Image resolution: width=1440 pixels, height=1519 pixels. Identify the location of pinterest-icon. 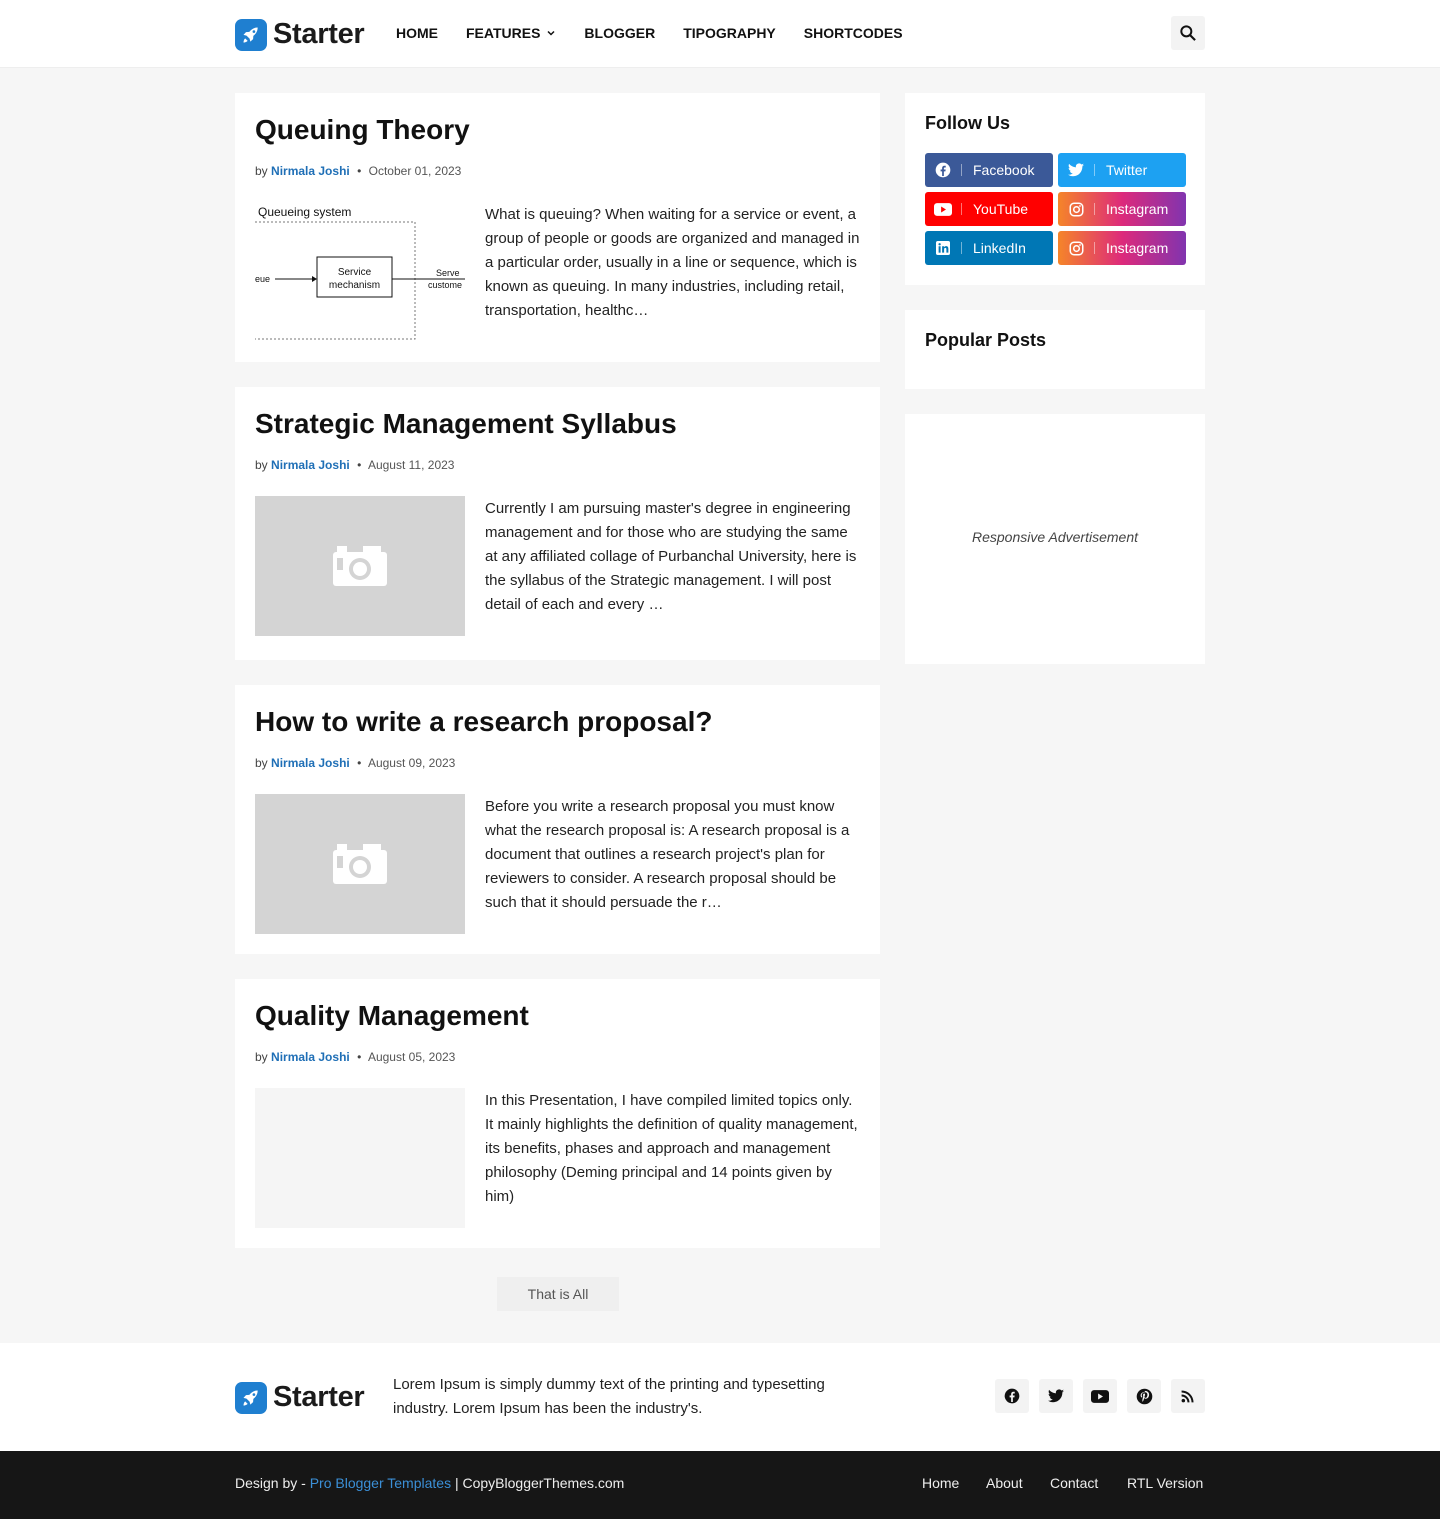
(1144, 1396).